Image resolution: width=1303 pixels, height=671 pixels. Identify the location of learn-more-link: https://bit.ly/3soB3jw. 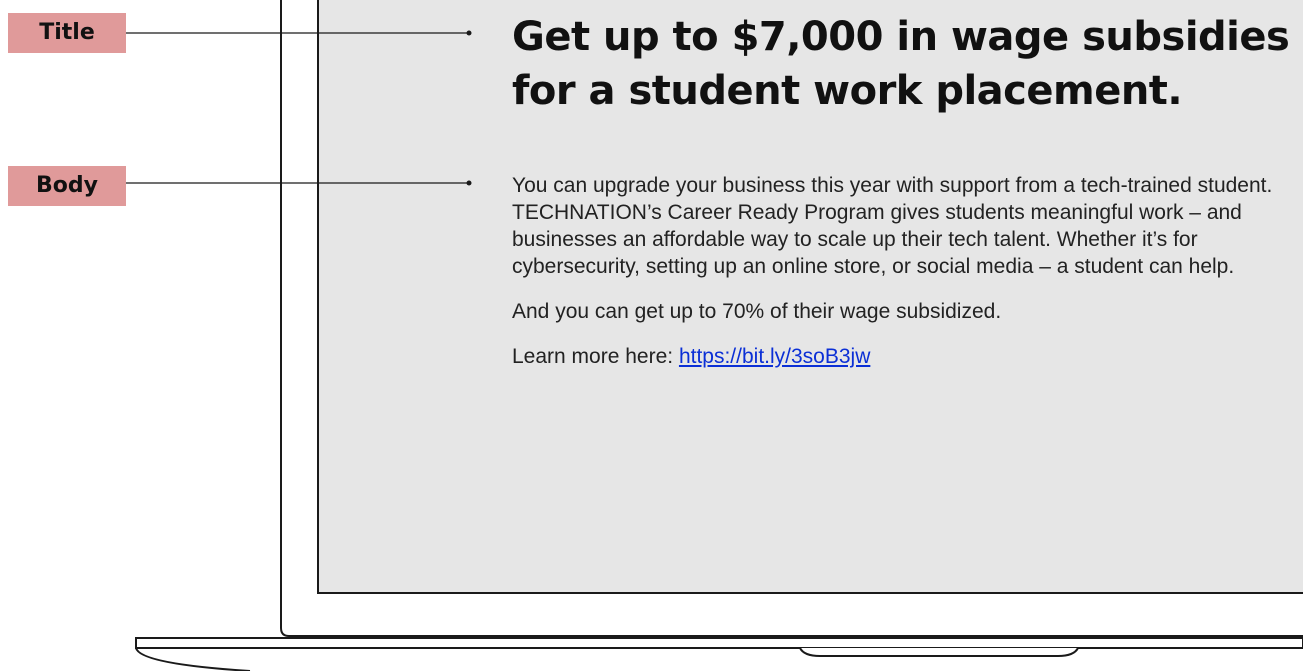
(774, 356).